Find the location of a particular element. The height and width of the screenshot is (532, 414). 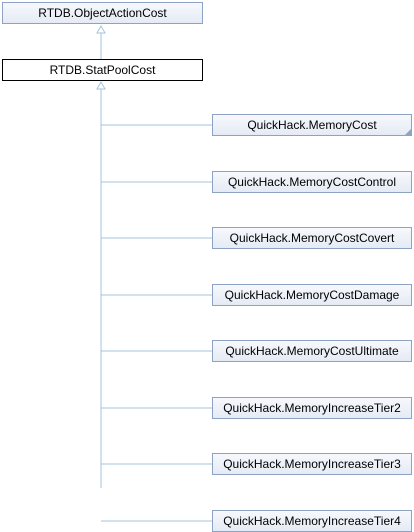

current-arrowhead is located at coordinates (101, 85).